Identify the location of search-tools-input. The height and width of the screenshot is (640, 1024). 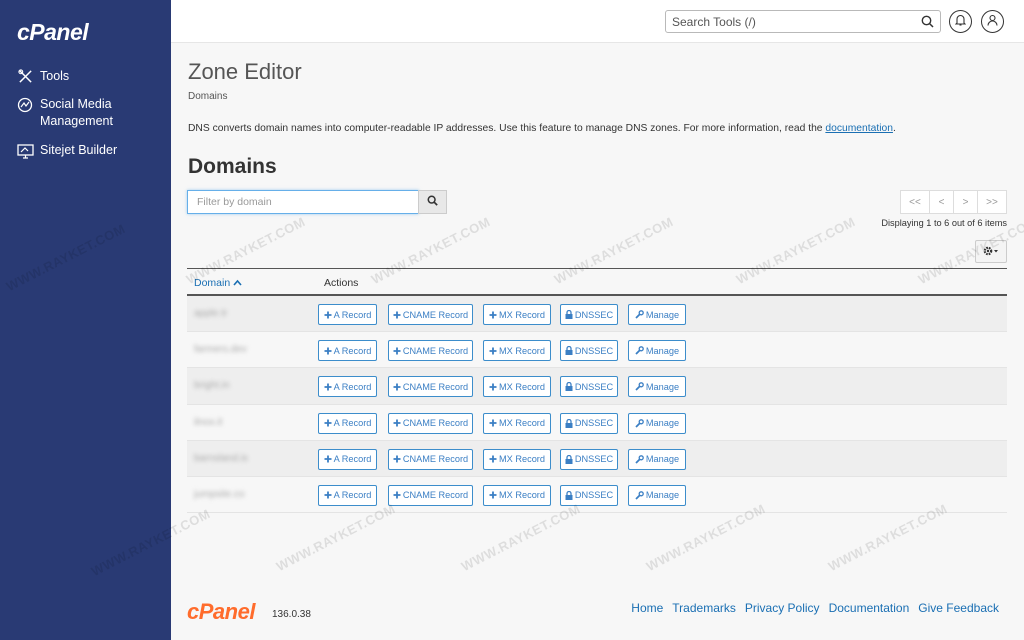
(794, 22).